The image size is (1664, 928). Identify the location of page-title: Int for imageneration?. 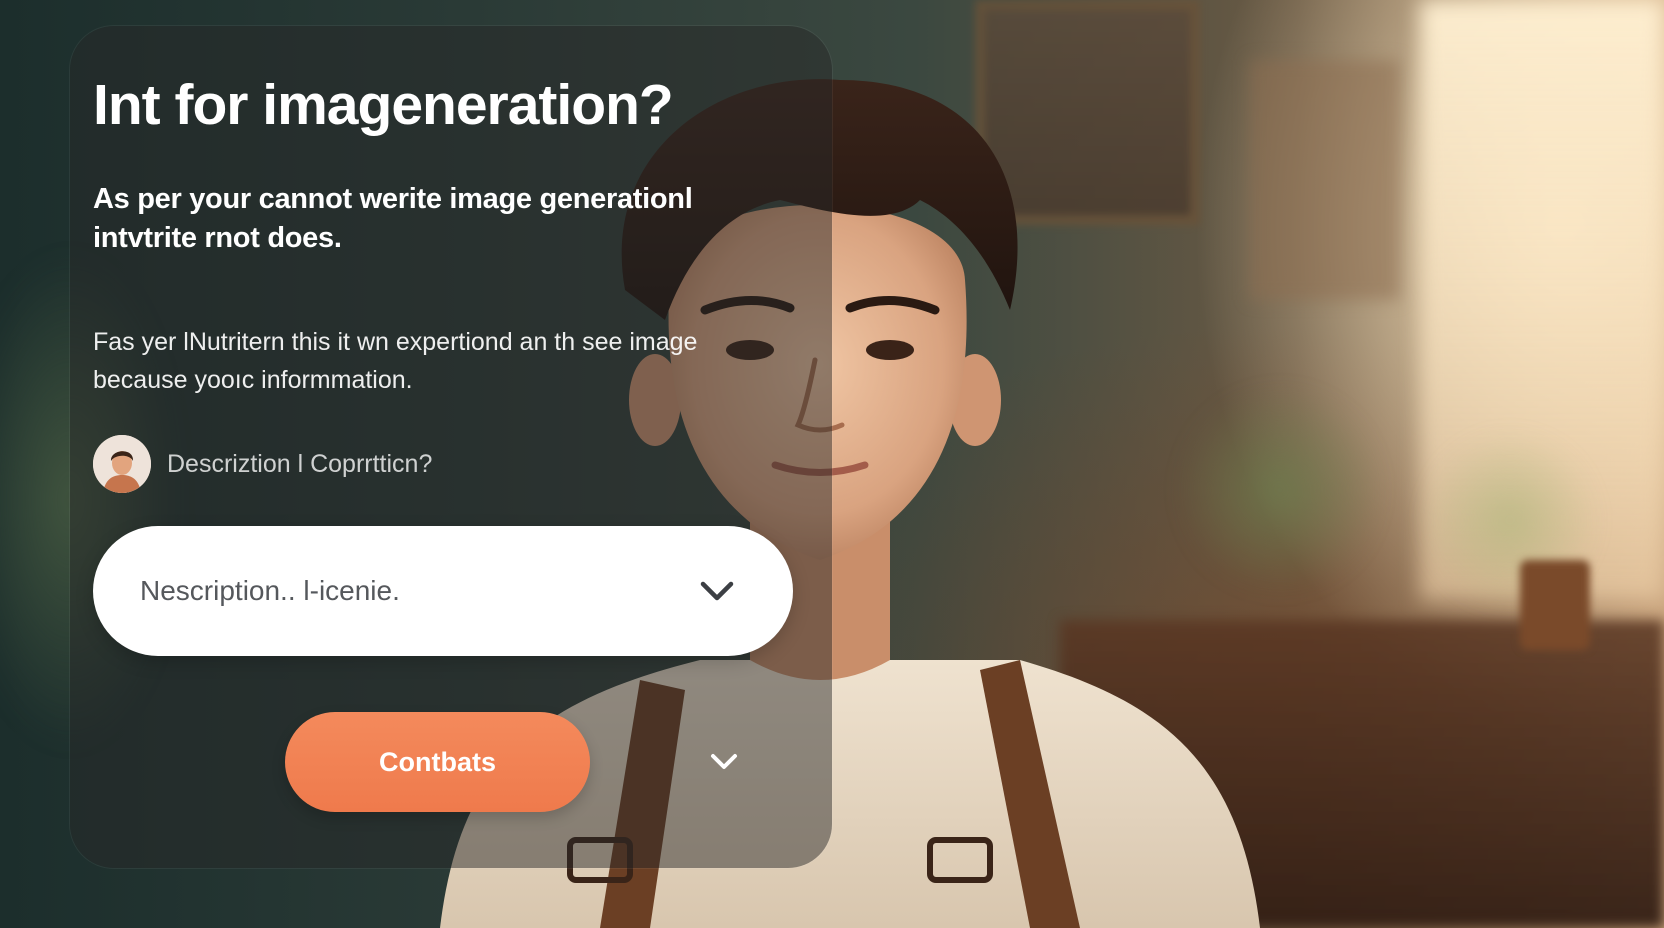
(383, 105).